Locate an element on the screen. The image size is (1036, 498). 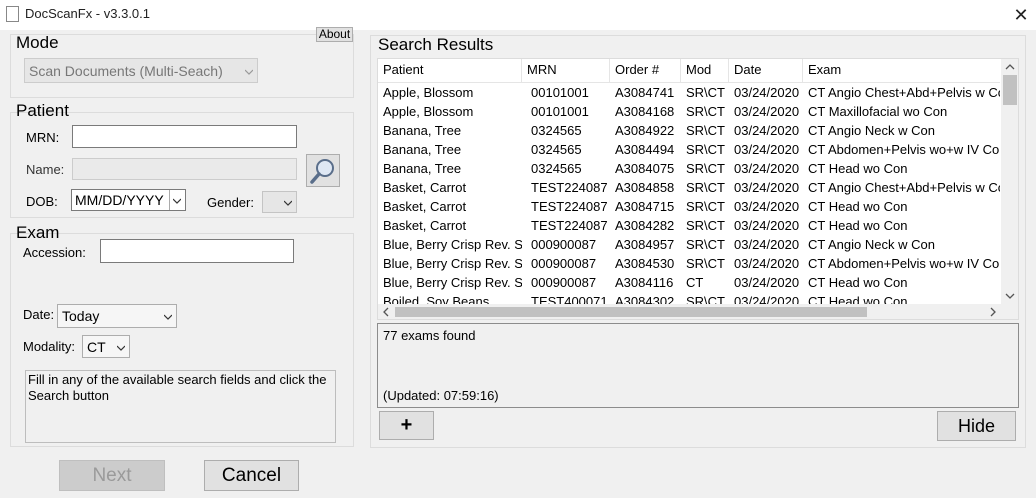
scroll-right-icon is located at coordinates (993, 312).